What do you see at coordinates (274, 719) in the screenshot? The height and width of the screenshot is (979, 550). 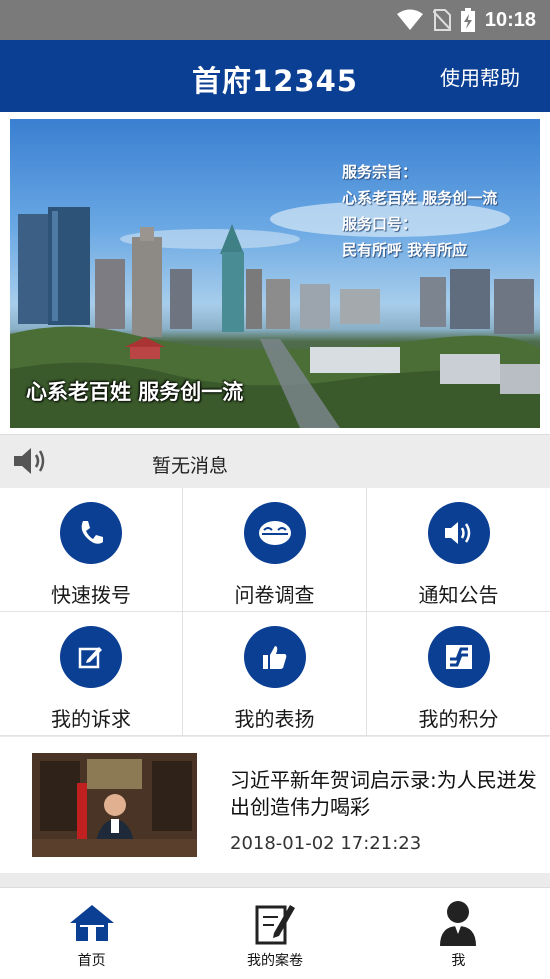 I see `grid-item-label: 我的表扬` at bounding box center [274, 719].